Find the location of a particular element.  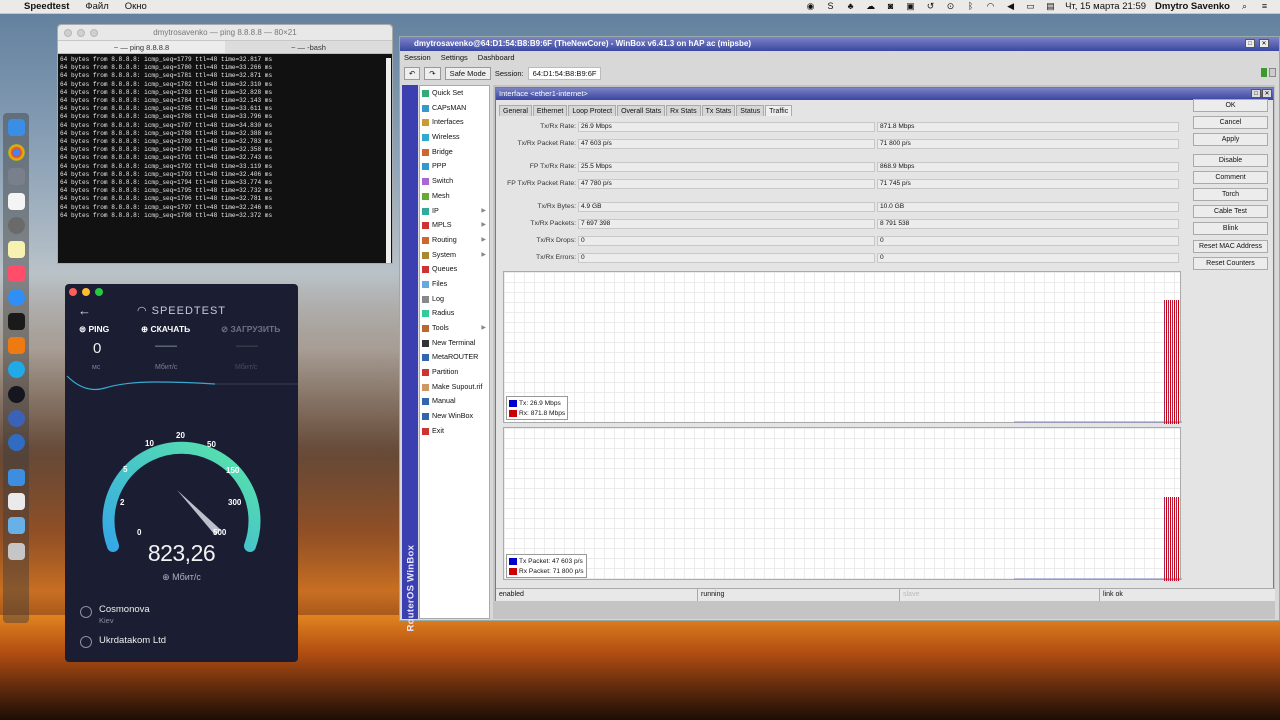

notes-icon is located at coordinates (16, 249).